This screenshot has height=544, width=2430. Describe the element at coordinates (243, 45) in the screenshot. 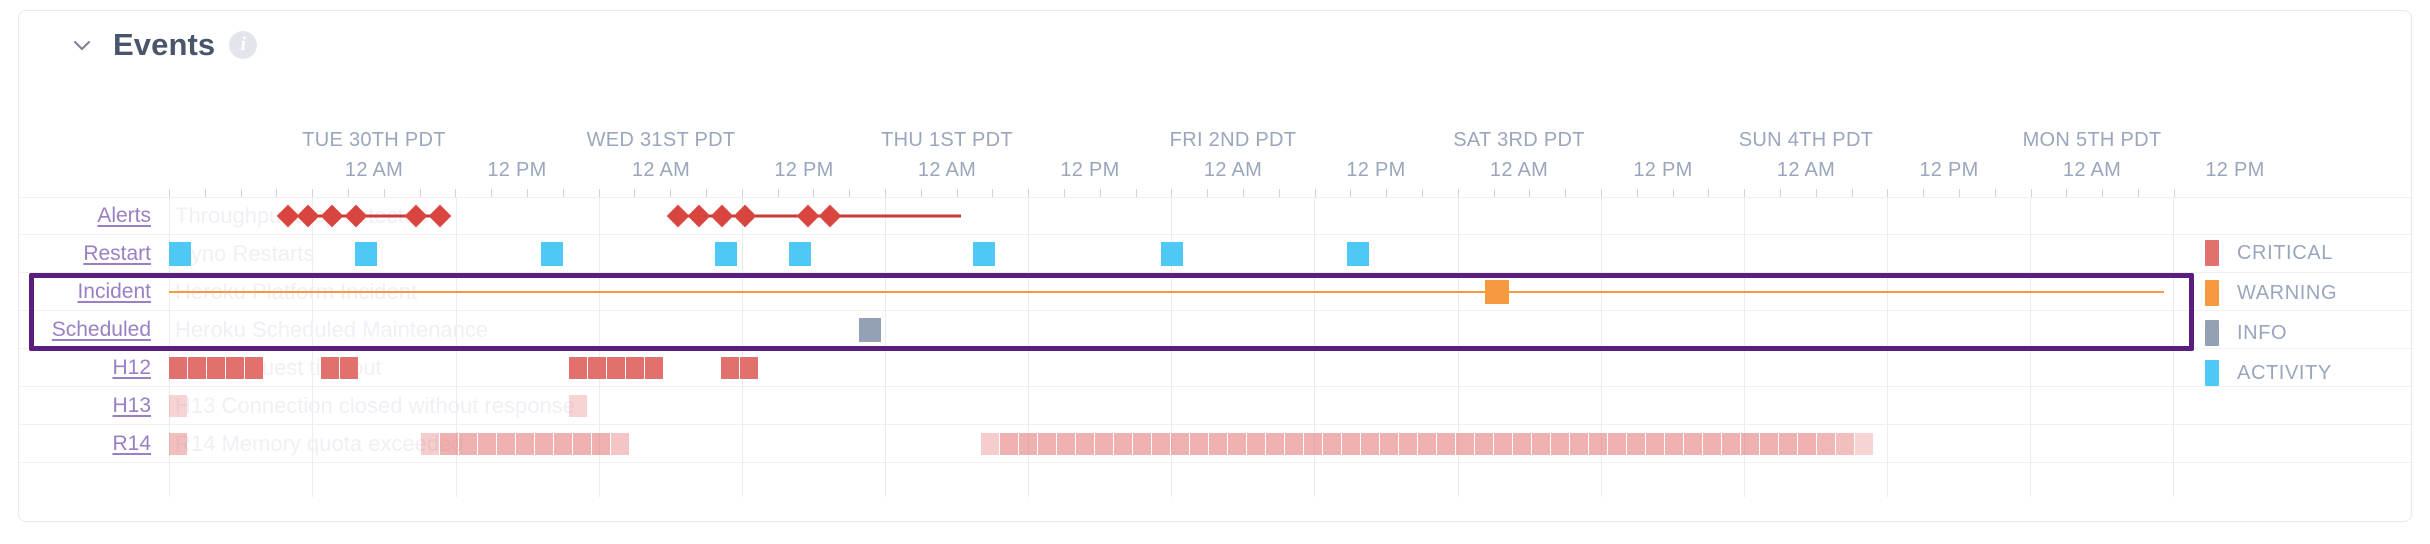

I see `info-icon: i` at that location.